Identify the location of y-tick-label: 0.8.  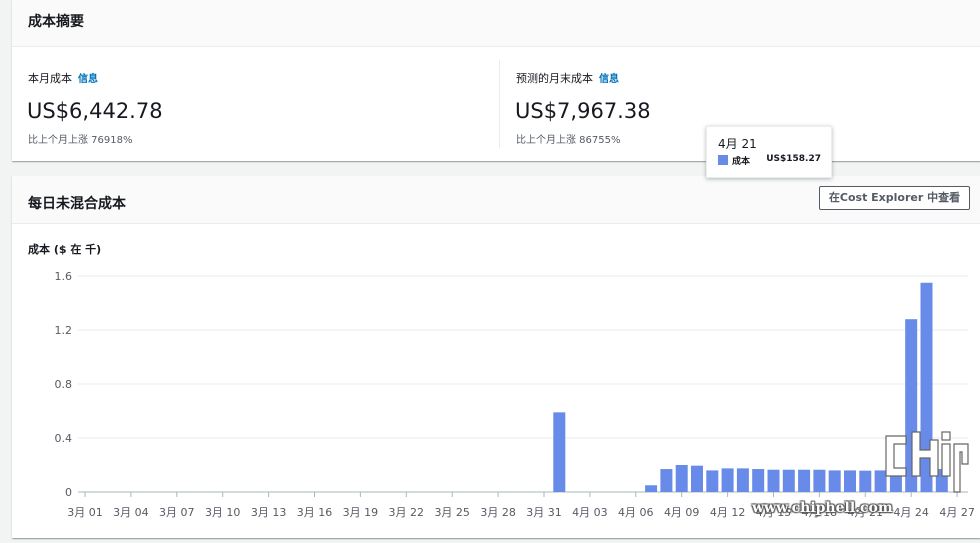
(64, 384).